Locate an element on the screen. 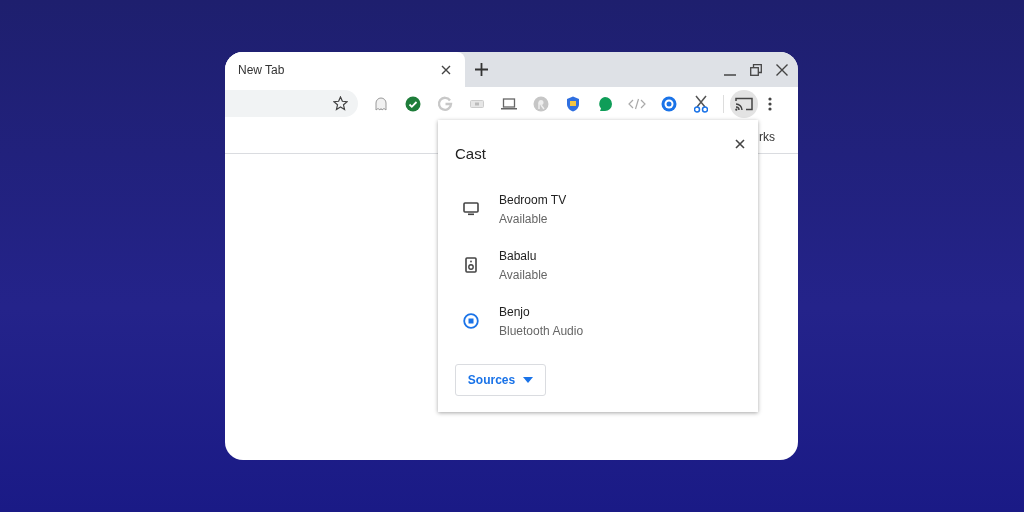 Image resolution: width=1024 pixels, height=512 pixels. monitor-icon is located at coordinates (471, 209).